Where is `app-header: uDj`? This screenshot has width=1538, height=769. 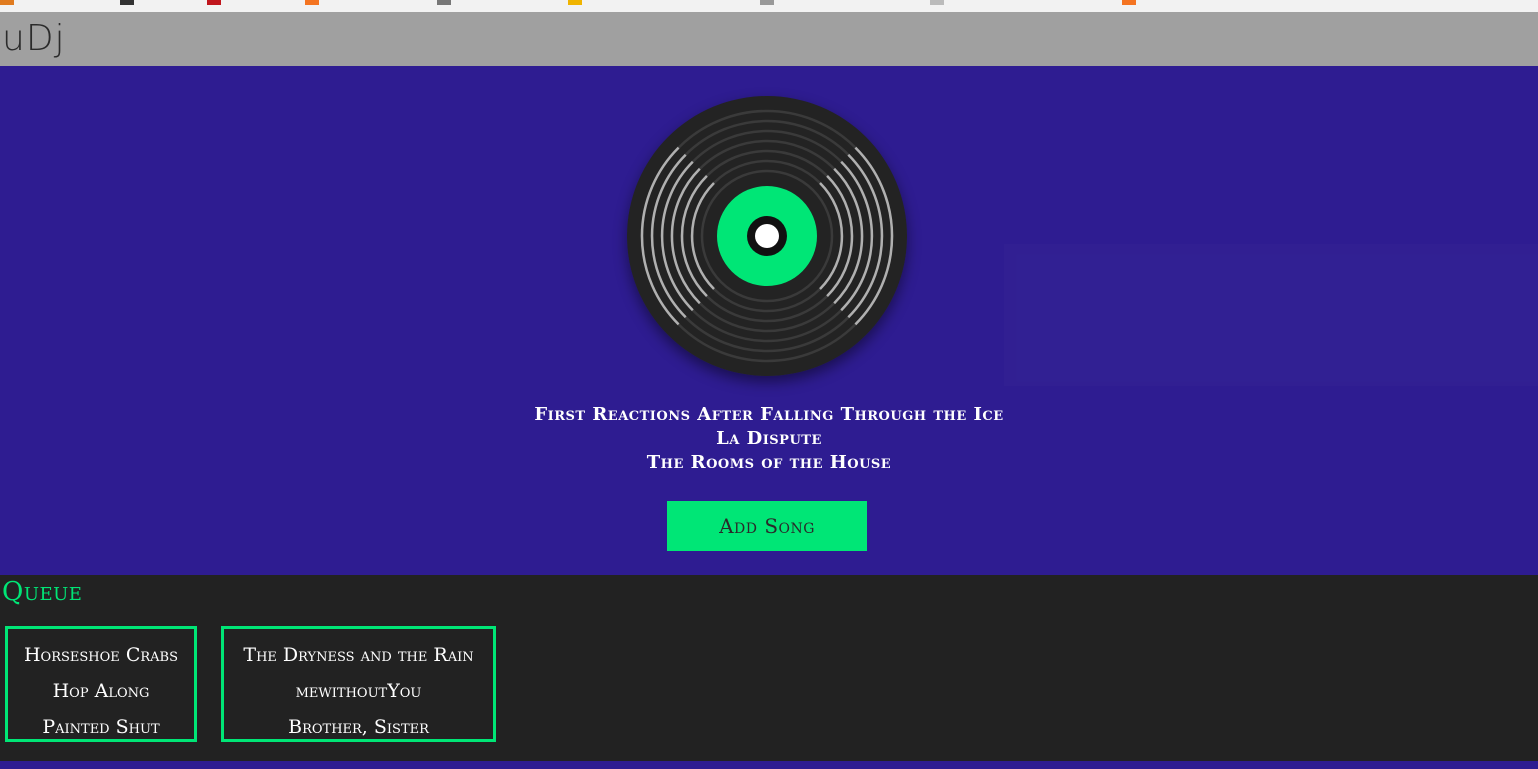
app-header: uDj is located at coordinates (769, 39).